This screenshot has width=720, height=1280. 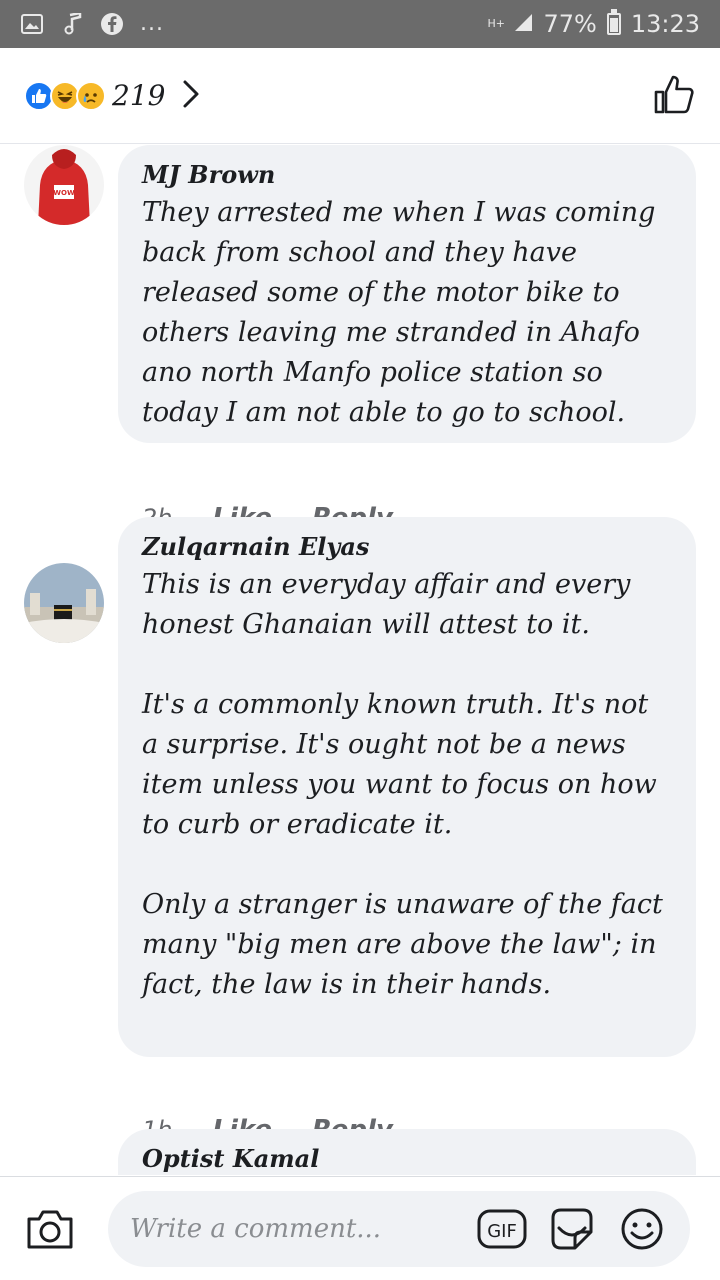 I want to click on like-post-button, so click(x=674, y=96).